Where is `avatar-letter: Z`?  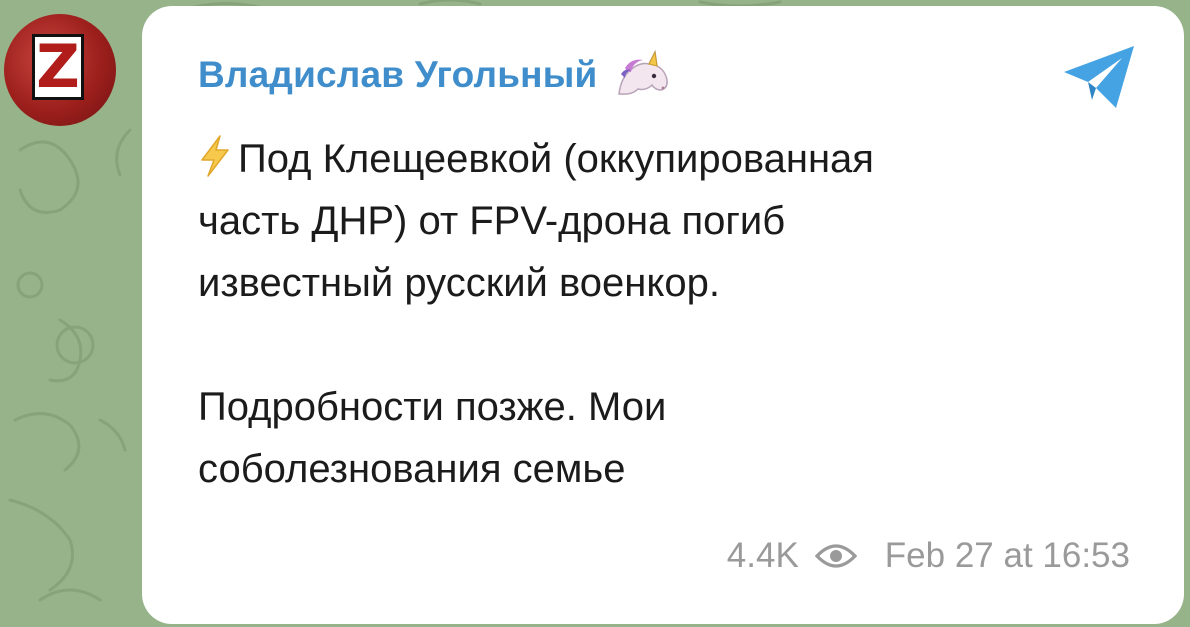
avatar-letter: Z is located at coordinates (58, 67).